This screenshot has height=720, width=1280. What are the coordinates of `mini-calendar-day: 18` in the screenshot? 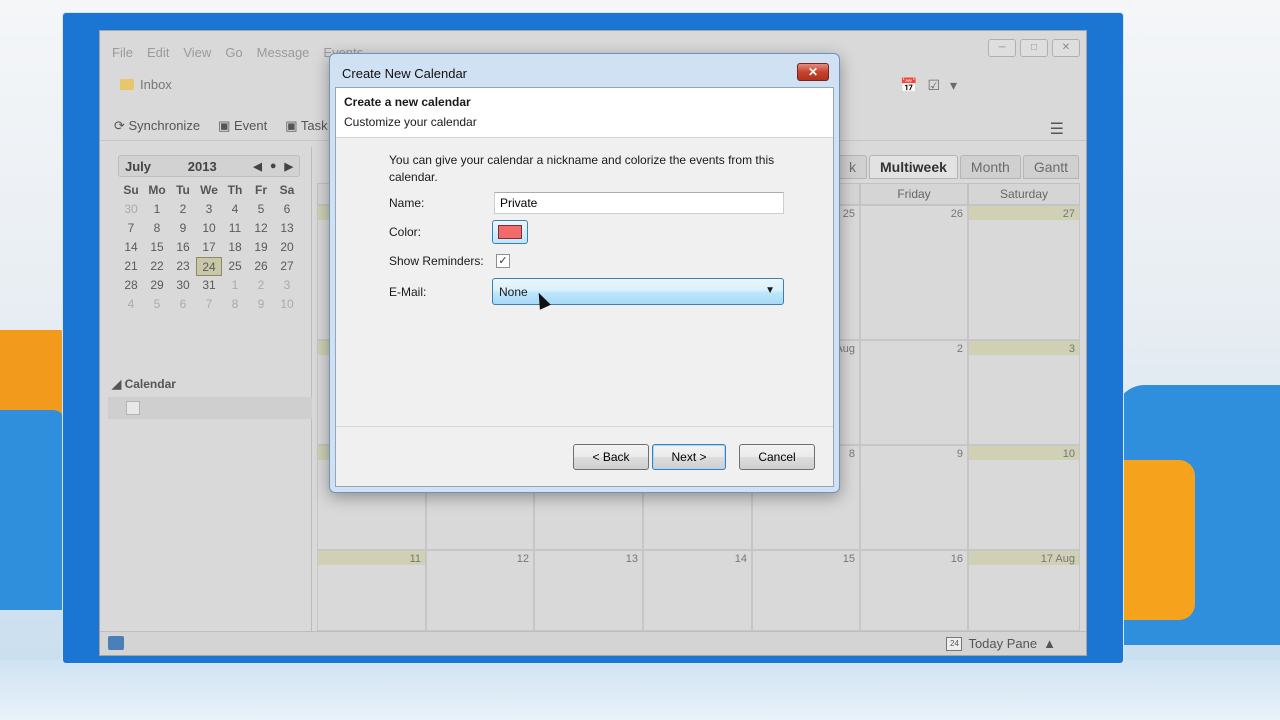 It's located at (235, 247).